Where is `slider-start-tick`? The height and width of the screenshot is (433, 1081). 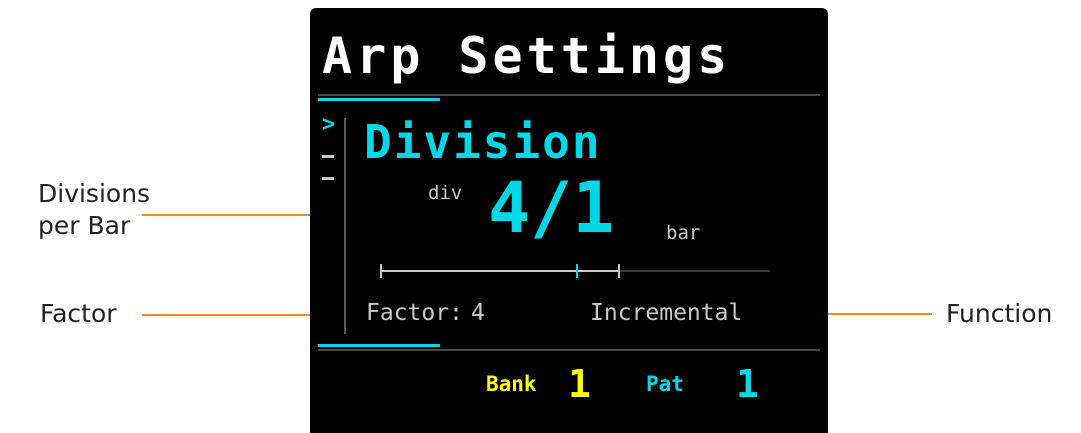 slider-start-tick is located at coordinates (381, 271).